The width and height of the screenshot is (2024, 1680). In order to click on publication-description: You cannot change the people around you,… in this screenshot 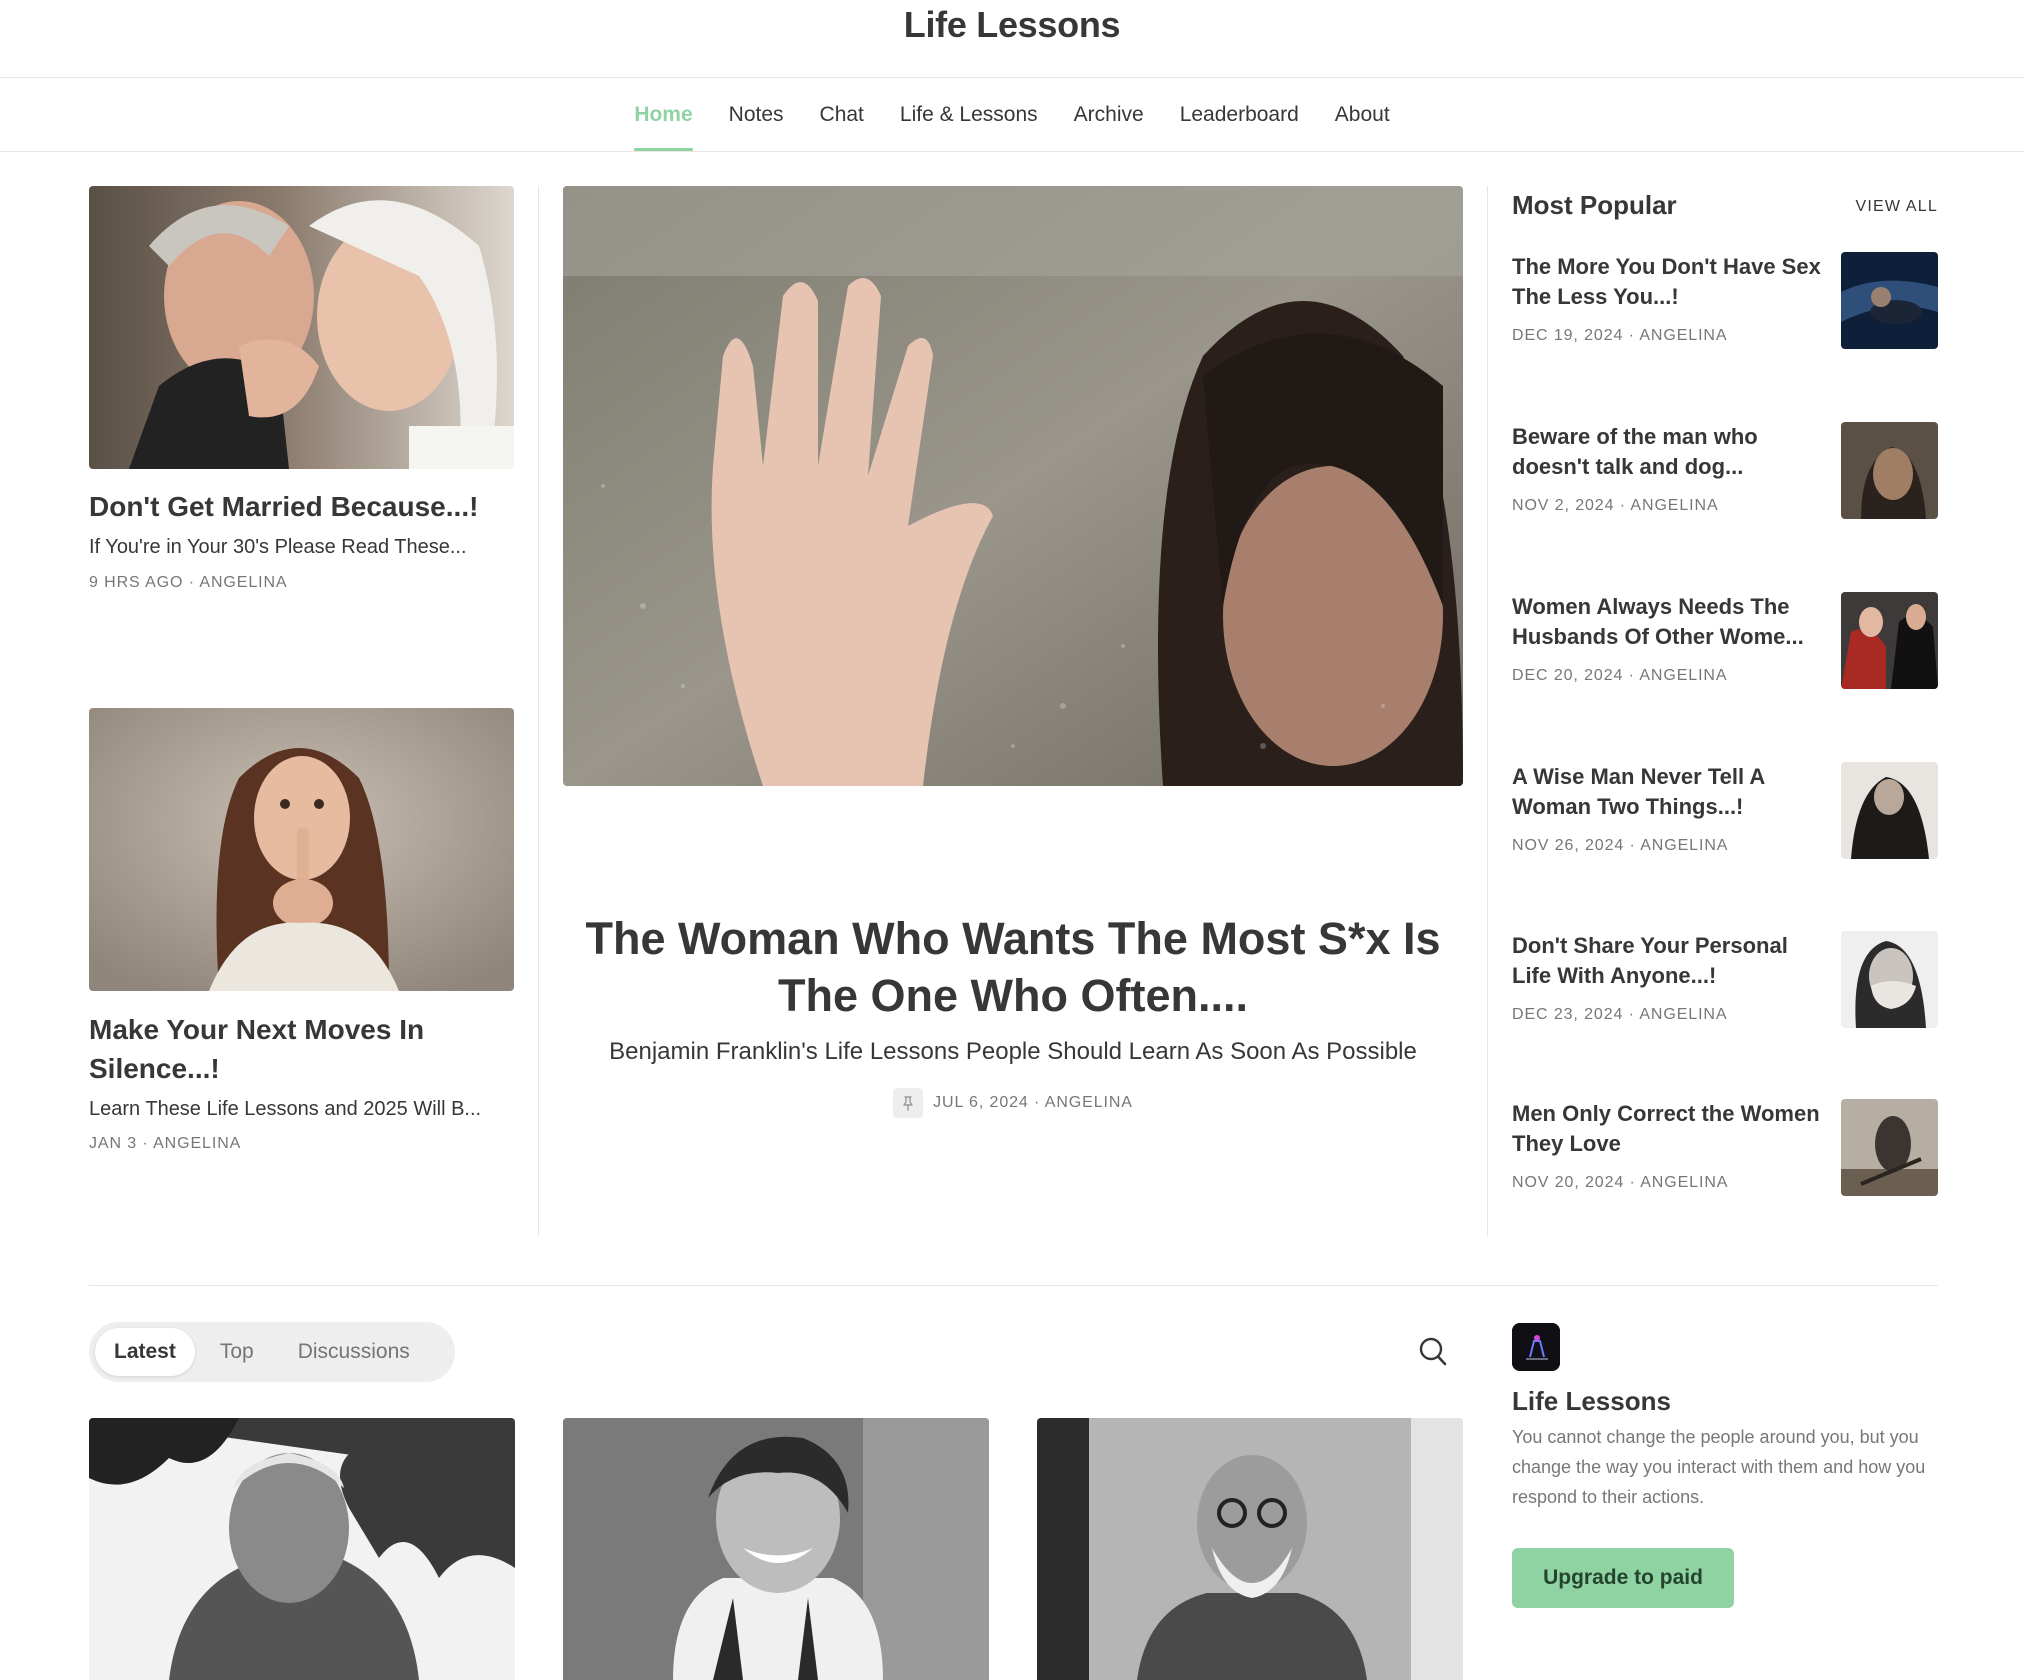, I will do `click(1719, 1467)`.